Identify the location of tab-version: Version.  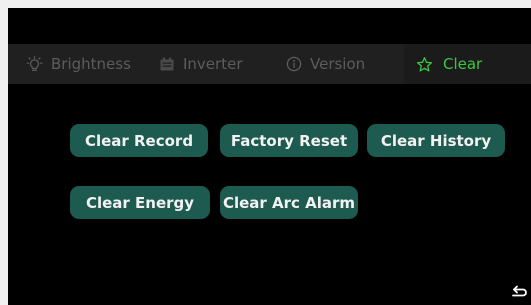
(341, 64).